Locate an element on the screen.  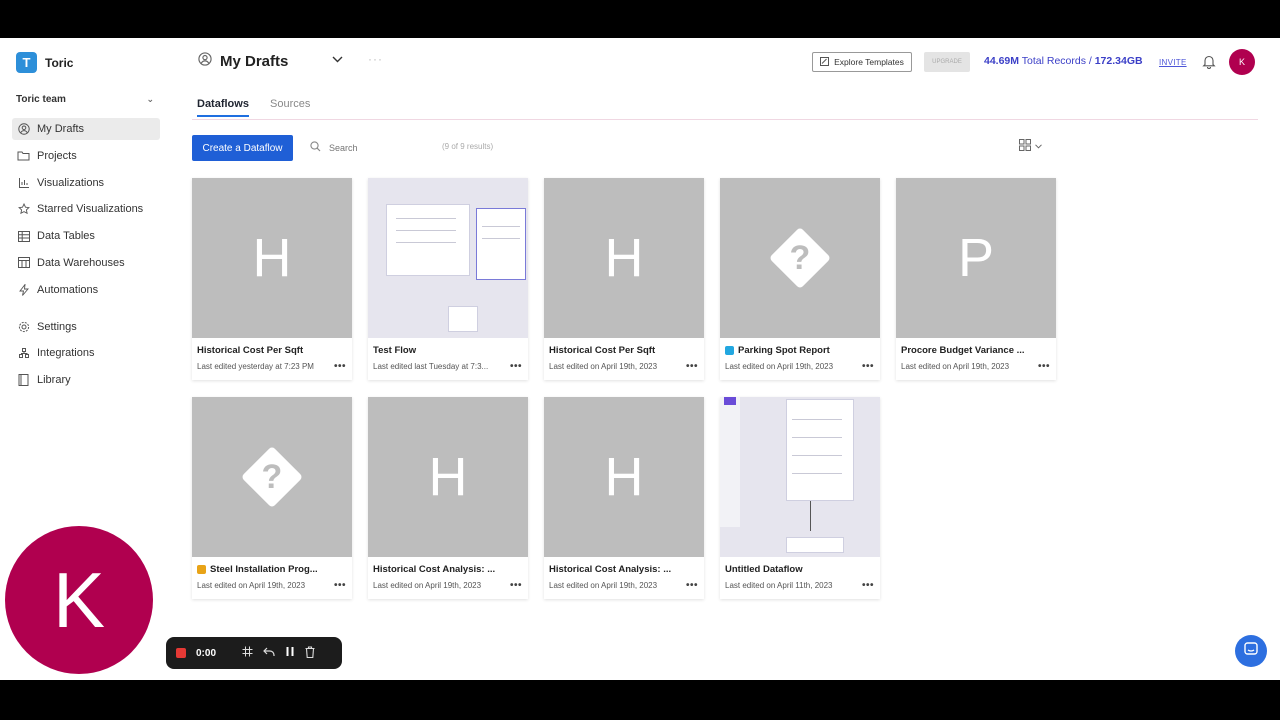
sidebar-item-label: Visualizations is located at coordinates (71, 182).